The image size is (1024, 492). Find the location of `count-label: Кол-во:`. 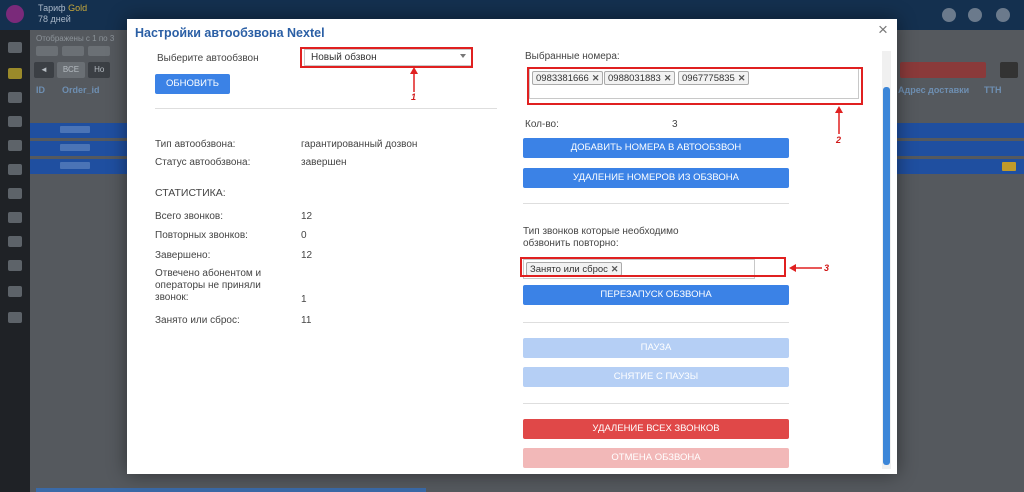

count-label: Кол-во: is located at coordinates (542, 124).